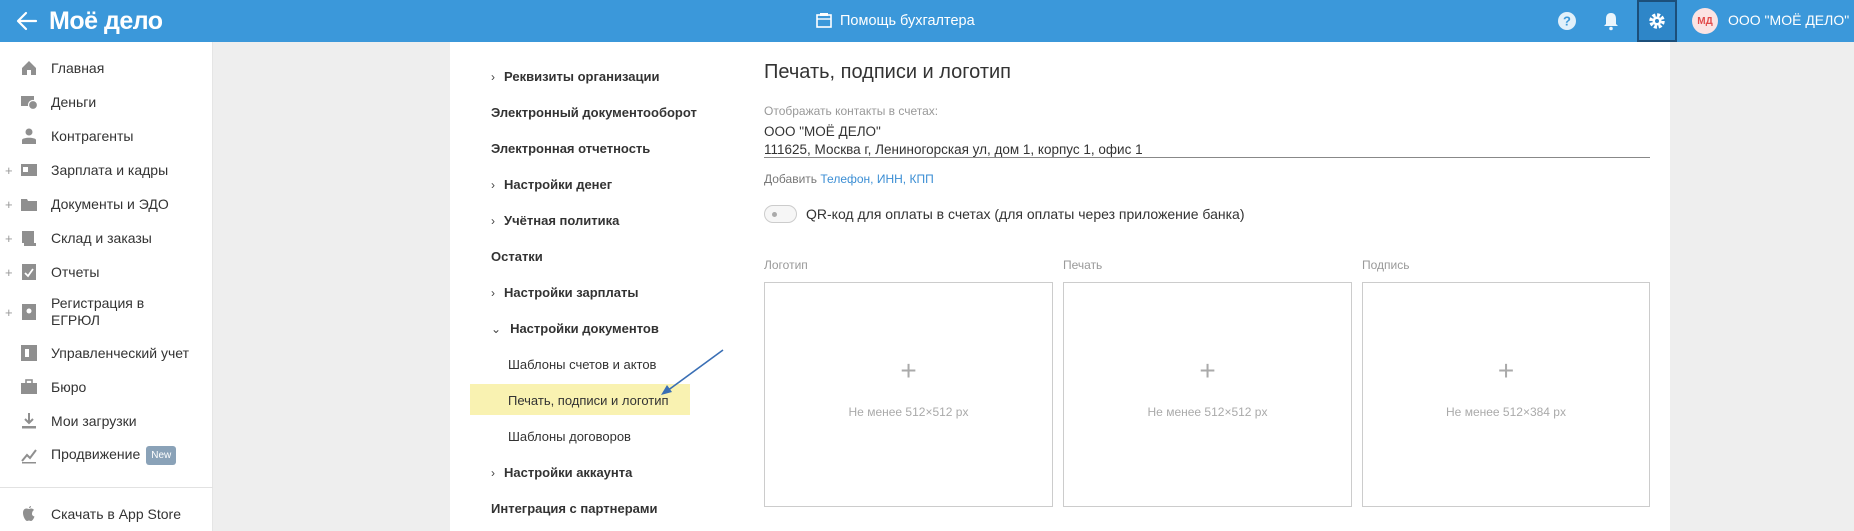 This screenshot has height=531, width=1854. I want to click on help-question-icon: ?, so click(1567, 21).